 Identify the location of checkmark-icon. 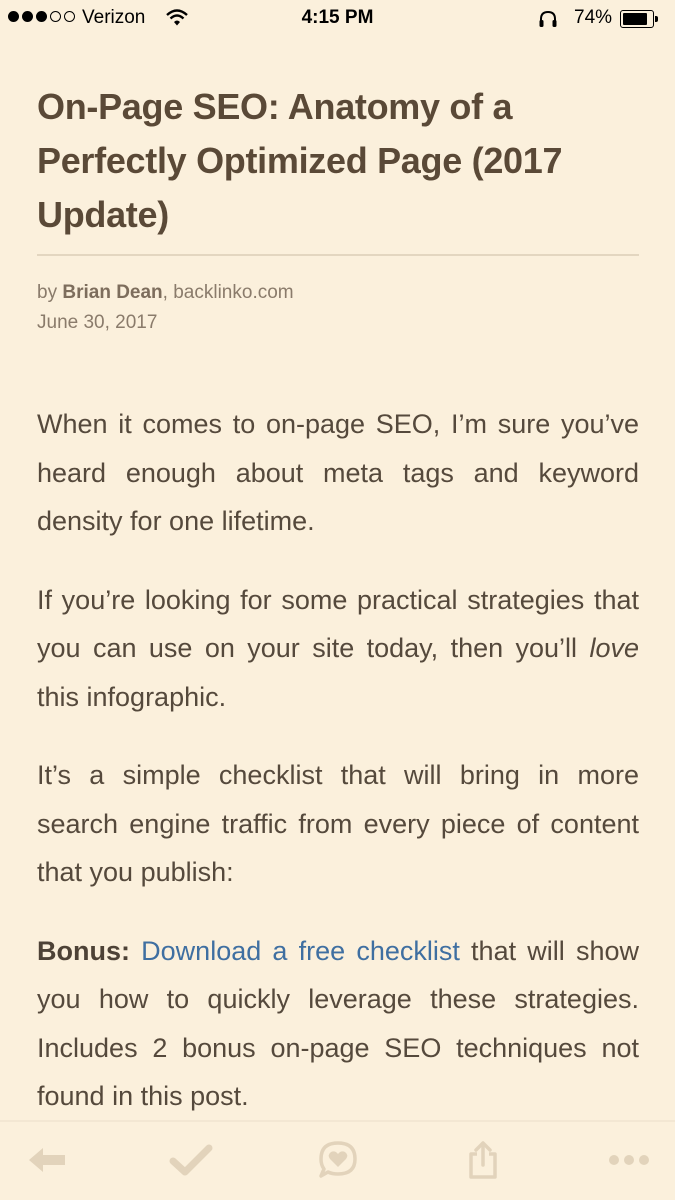
(191, 1162).